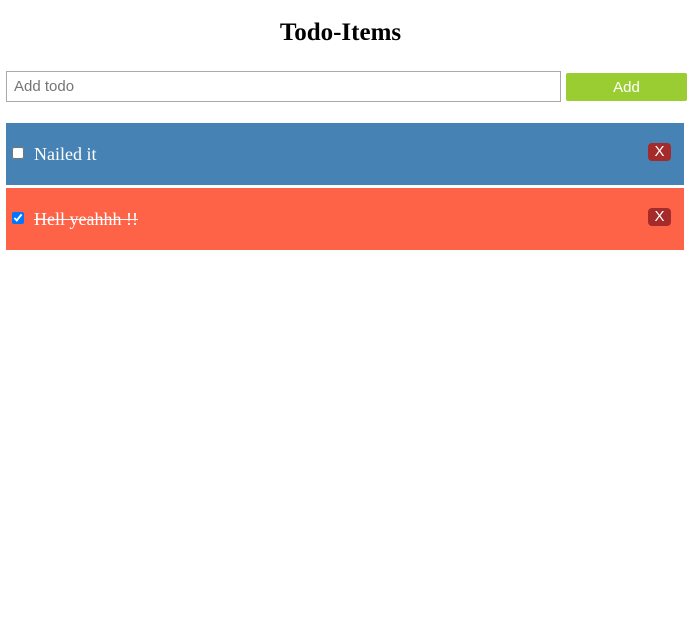 The height and width of the screenshot is (643, 699). I want to click on todo-text: Hell yeahhh !!, so click(86, 219).